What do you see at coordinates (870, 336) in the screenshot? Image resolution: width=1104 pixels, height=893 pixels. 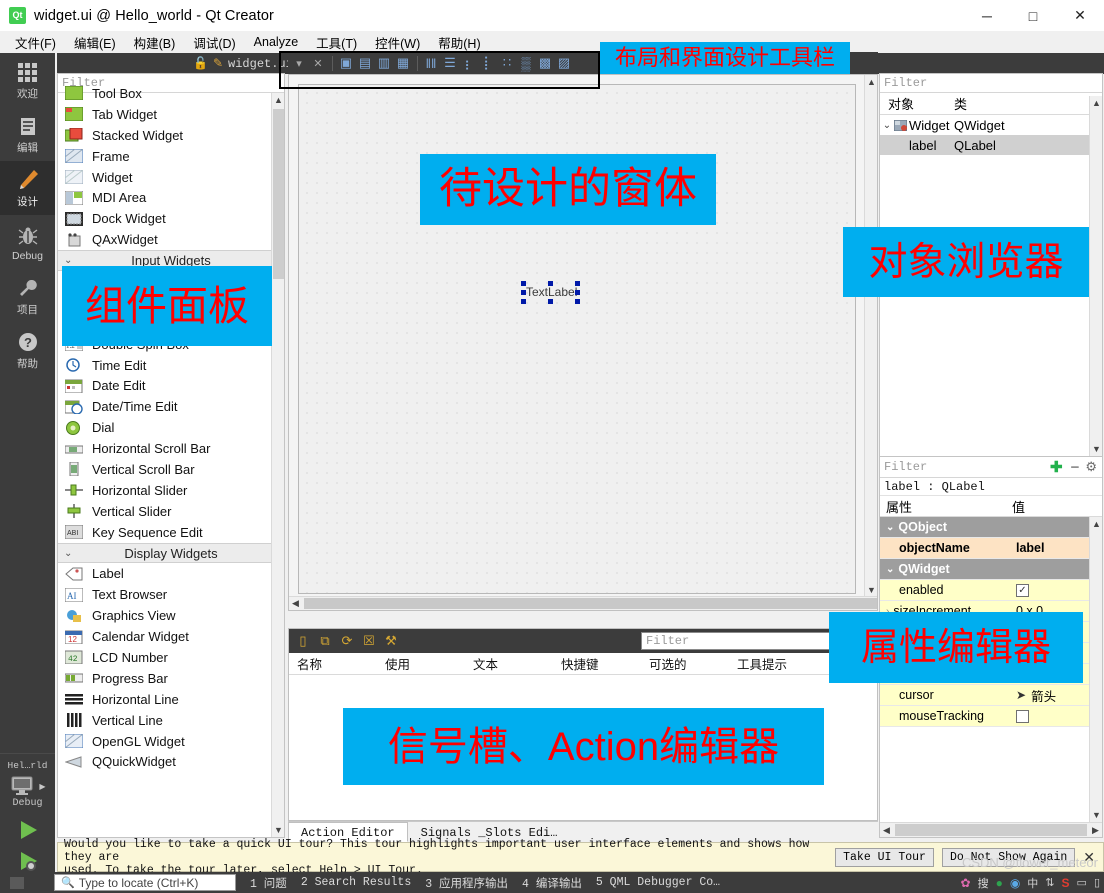 I see `canvas-vertical-scrollbar: ▲ ▼` at bounding box center [870, 336].